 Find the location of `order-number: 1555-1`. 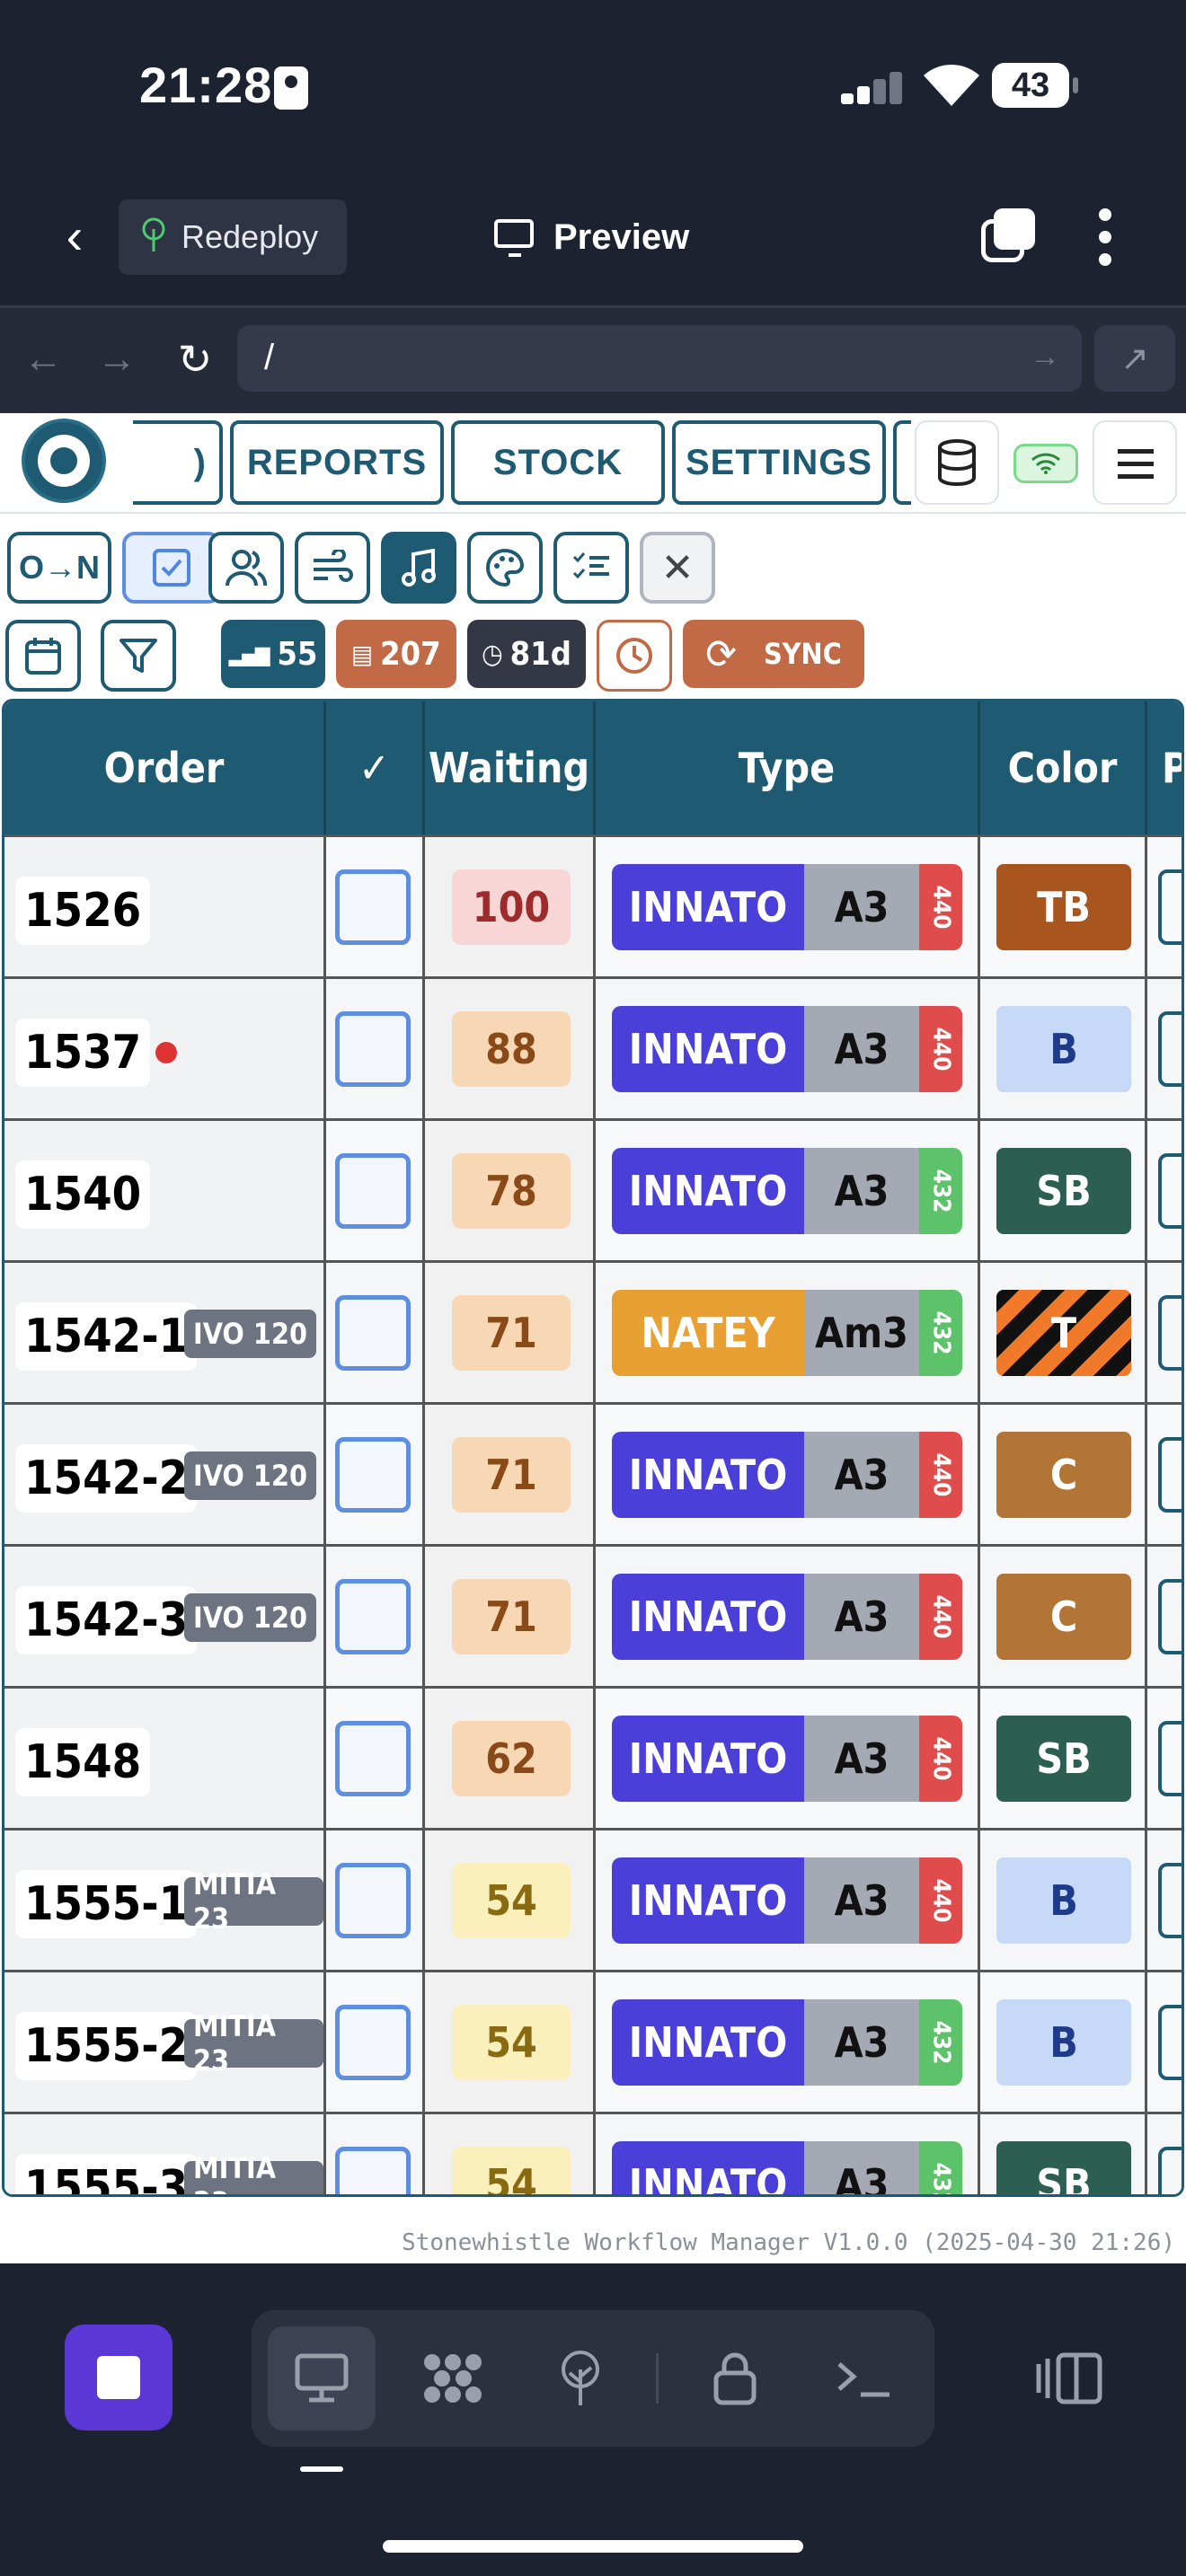

order-number: 1555-1 is located at coordinates (106, 1904).